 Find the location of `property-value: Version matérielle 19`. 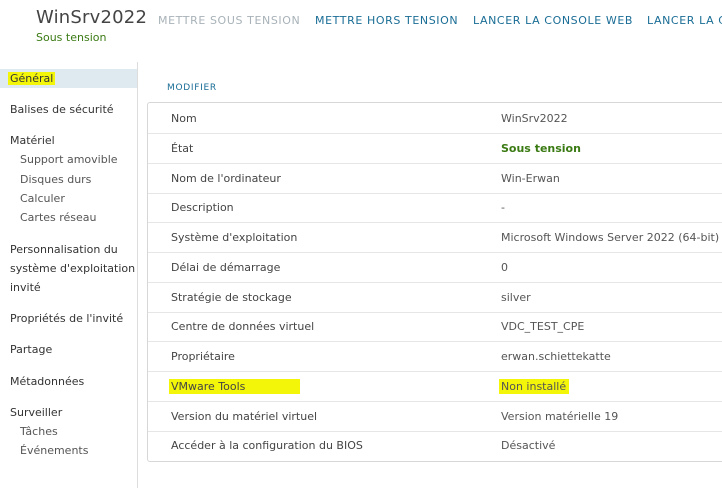

property-value: Version matérielle 19 is located at coordinates (560, 416).